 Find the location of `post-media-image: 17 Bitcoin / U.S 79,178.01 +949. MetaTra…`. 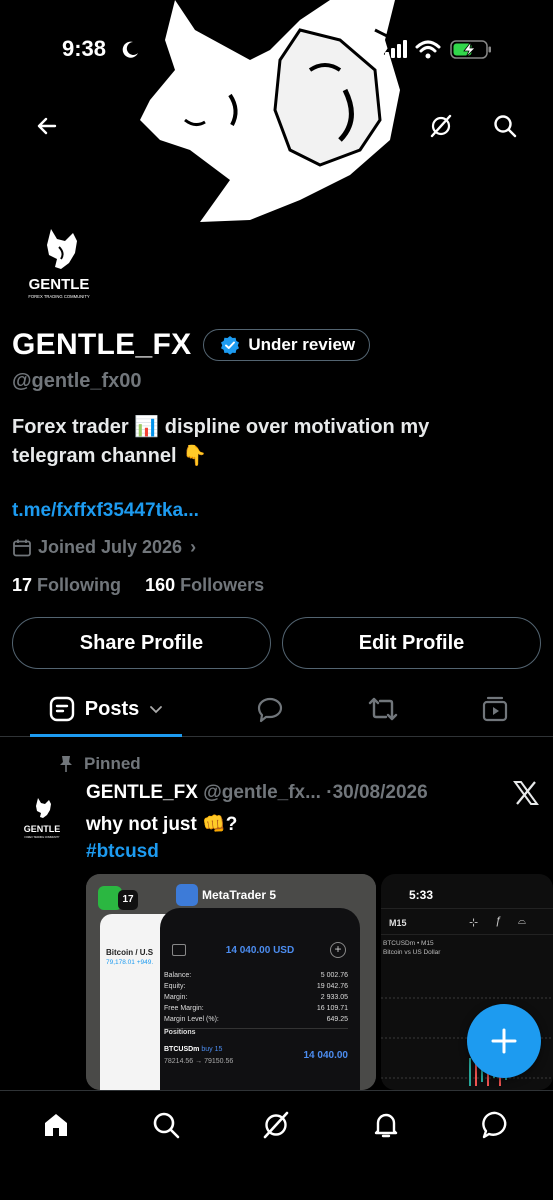

post-media-image: 17 Bitcoin / U.S 79,178.01 +949. MetaTra… is located at coordinates (231, 982).